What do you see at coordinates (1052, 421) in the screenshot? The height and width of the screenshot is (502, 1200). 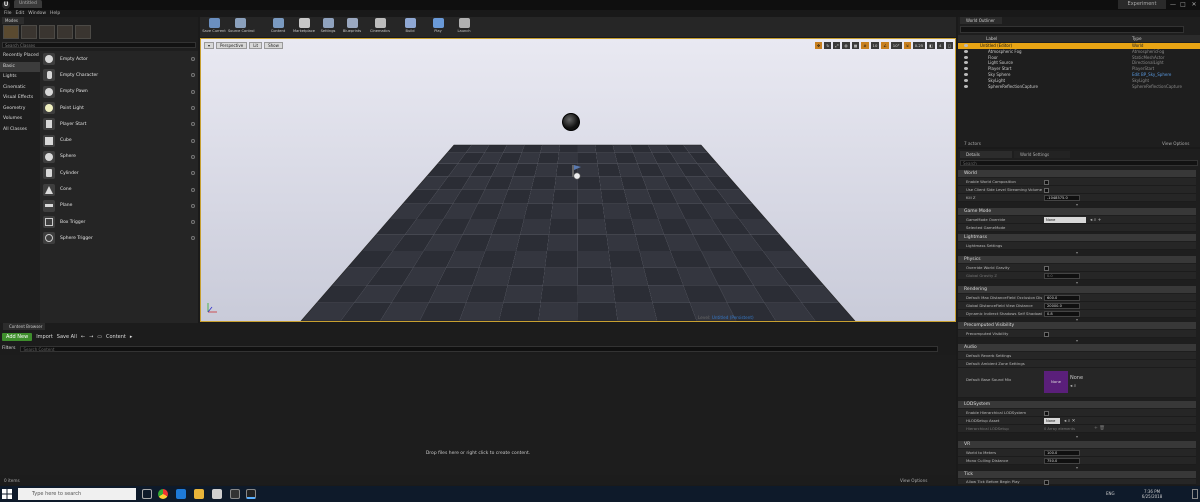 I see `hlod-dropdown: None` at bounding box center [1052, 421].